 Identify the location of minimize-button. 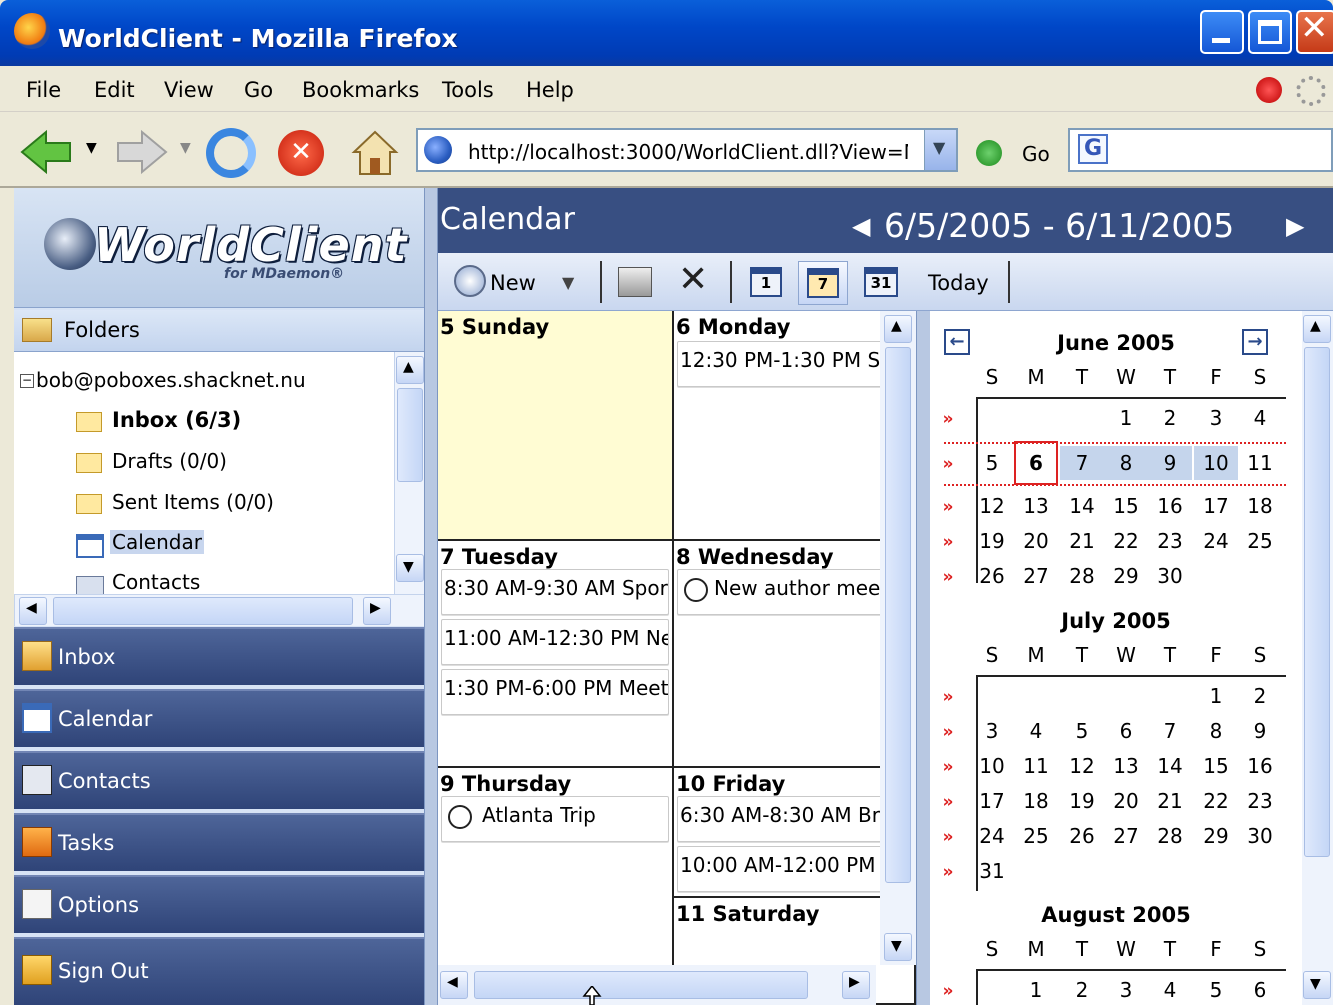
(1222, 32).